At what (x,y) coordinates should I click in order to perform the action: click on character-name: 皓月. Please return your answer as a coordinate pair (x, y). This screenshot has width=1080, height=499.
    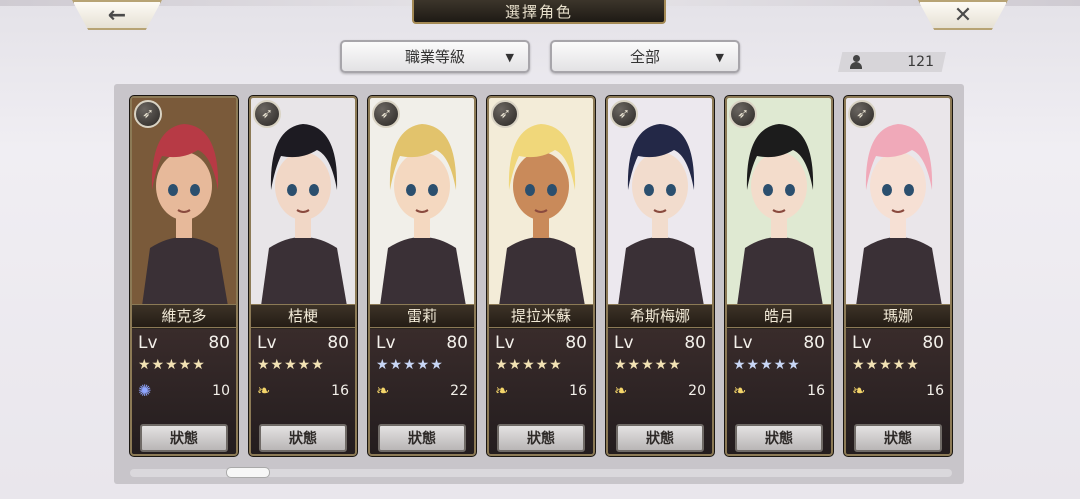
    Looking at the image, I should click on (779, 316).